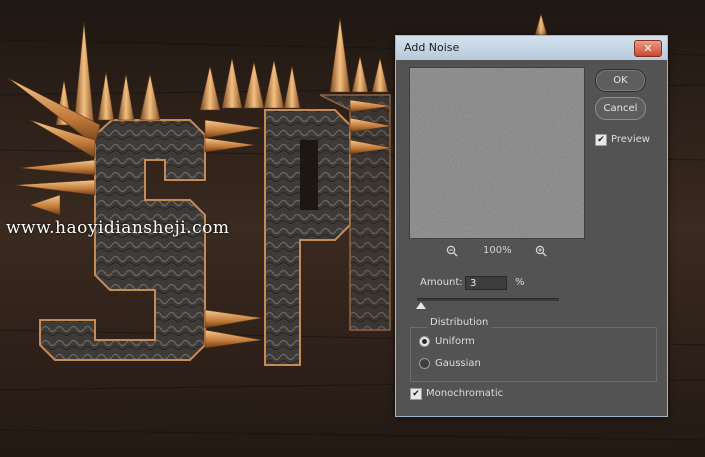  I want to click on gaussian-radio, so click(424, 363).